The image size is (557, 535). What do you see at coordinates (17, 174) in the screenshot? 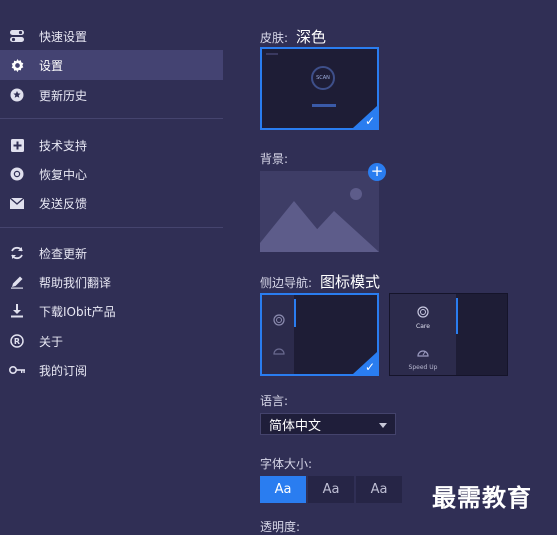
I see `lifebuoy-icon` at bounding box center [17, 174].